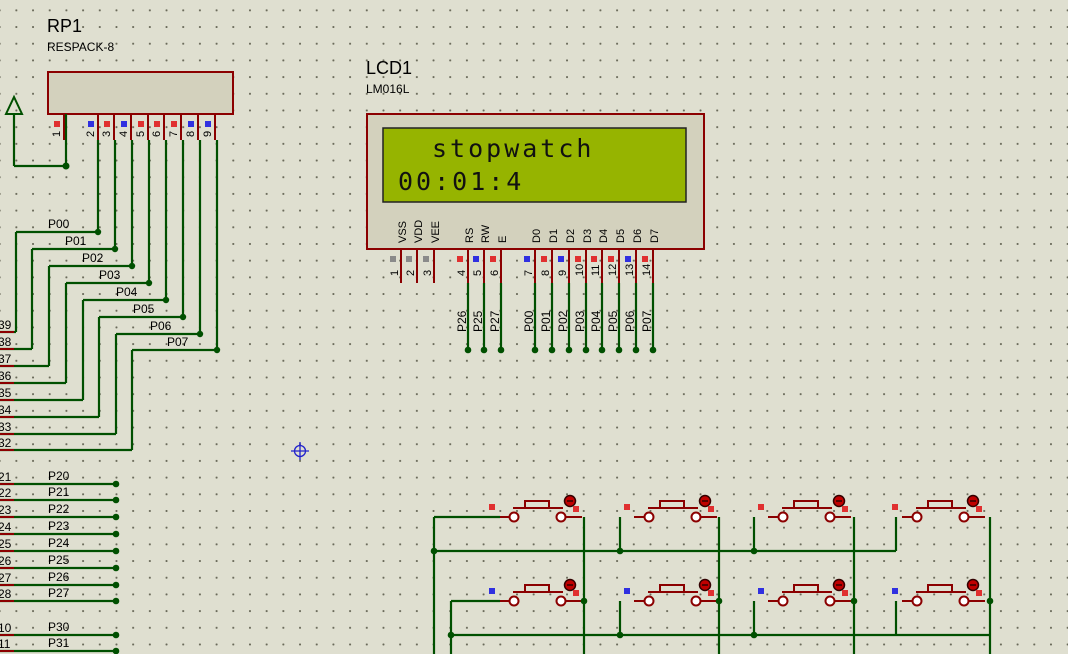 The width and height of the screenshot is (1068, 654). What do you see at coordinates (613, 270) in the screenshot?
I see `lcd-pin-number: 12` at bounding box center [613, 270].